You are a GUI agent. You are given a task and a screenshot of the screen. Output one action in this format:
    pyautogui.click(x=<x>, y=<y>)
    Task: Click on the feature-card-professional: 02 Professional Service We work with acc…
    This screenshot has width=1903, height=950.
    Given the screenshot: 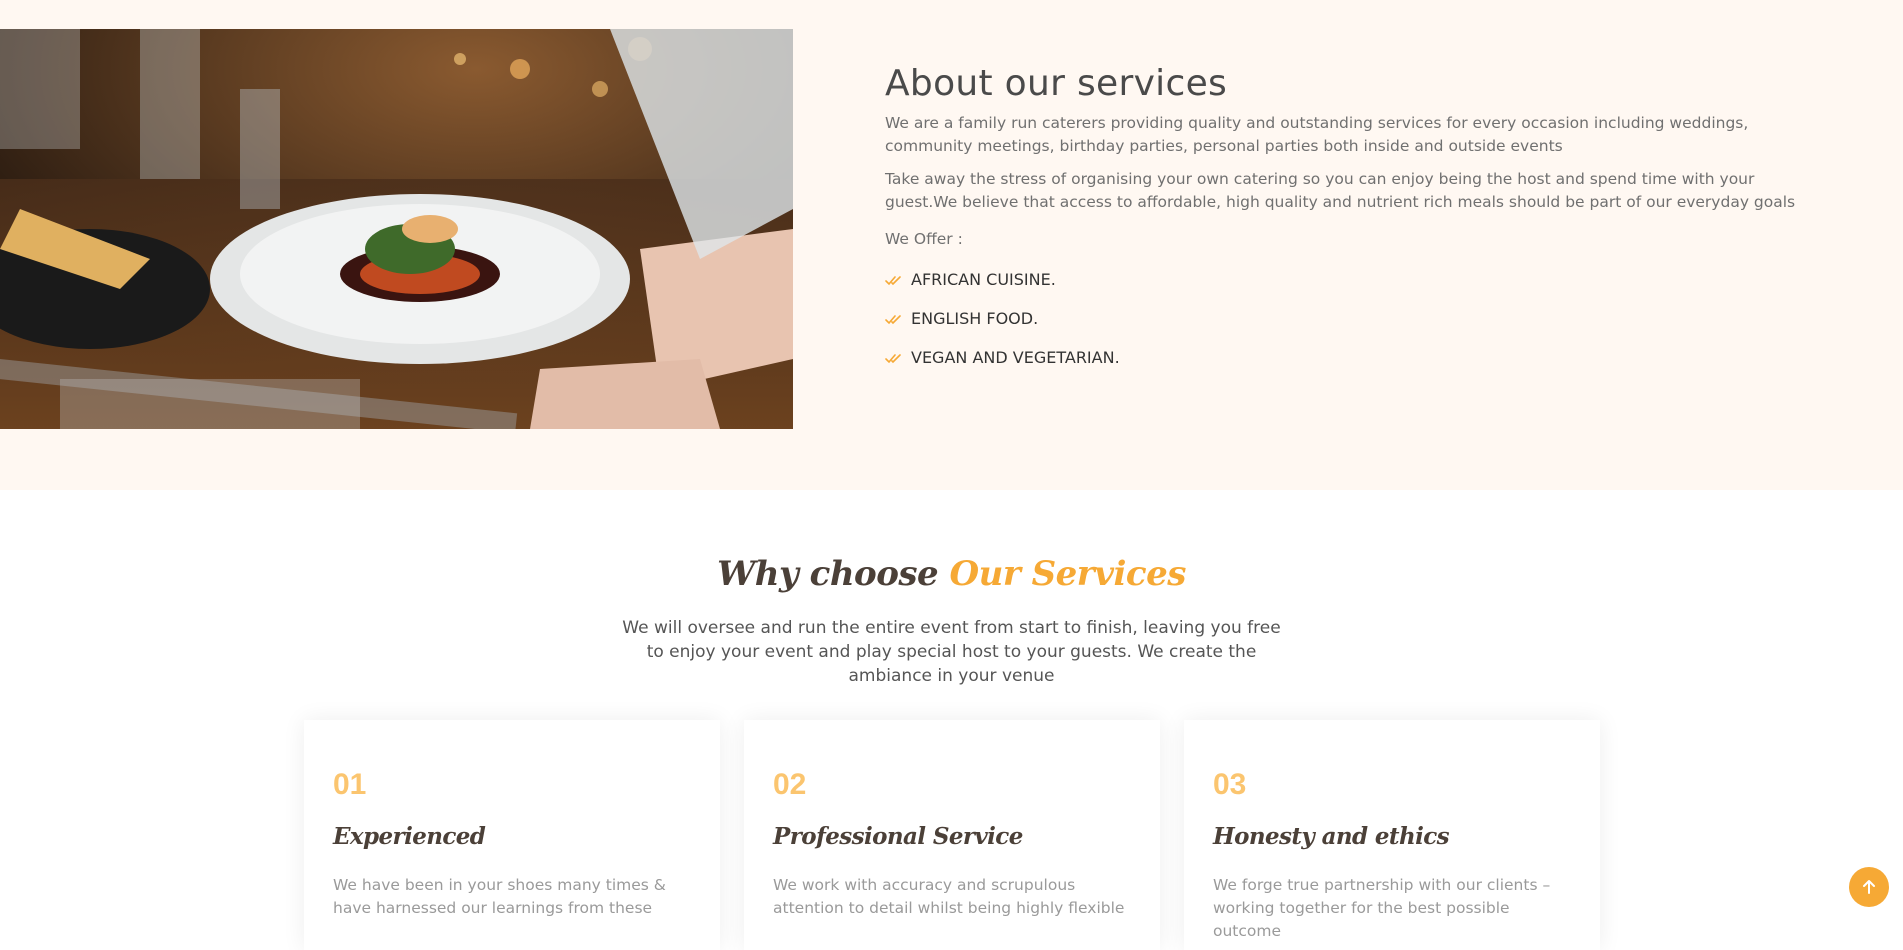 What is the action you would take?
    pyautogui.click(x=952, y=835)
    